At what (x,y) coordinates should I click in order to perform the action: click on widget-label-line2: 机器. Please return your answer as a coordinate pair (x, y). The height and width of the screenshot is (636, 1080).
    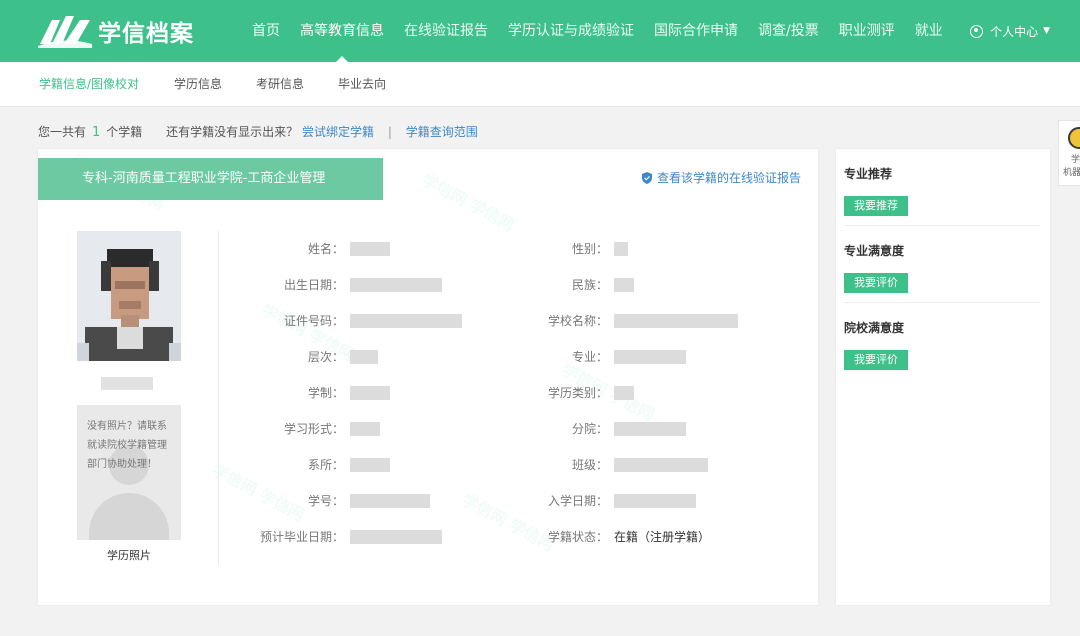
    Looking at the image, I should click on (1071, 173).